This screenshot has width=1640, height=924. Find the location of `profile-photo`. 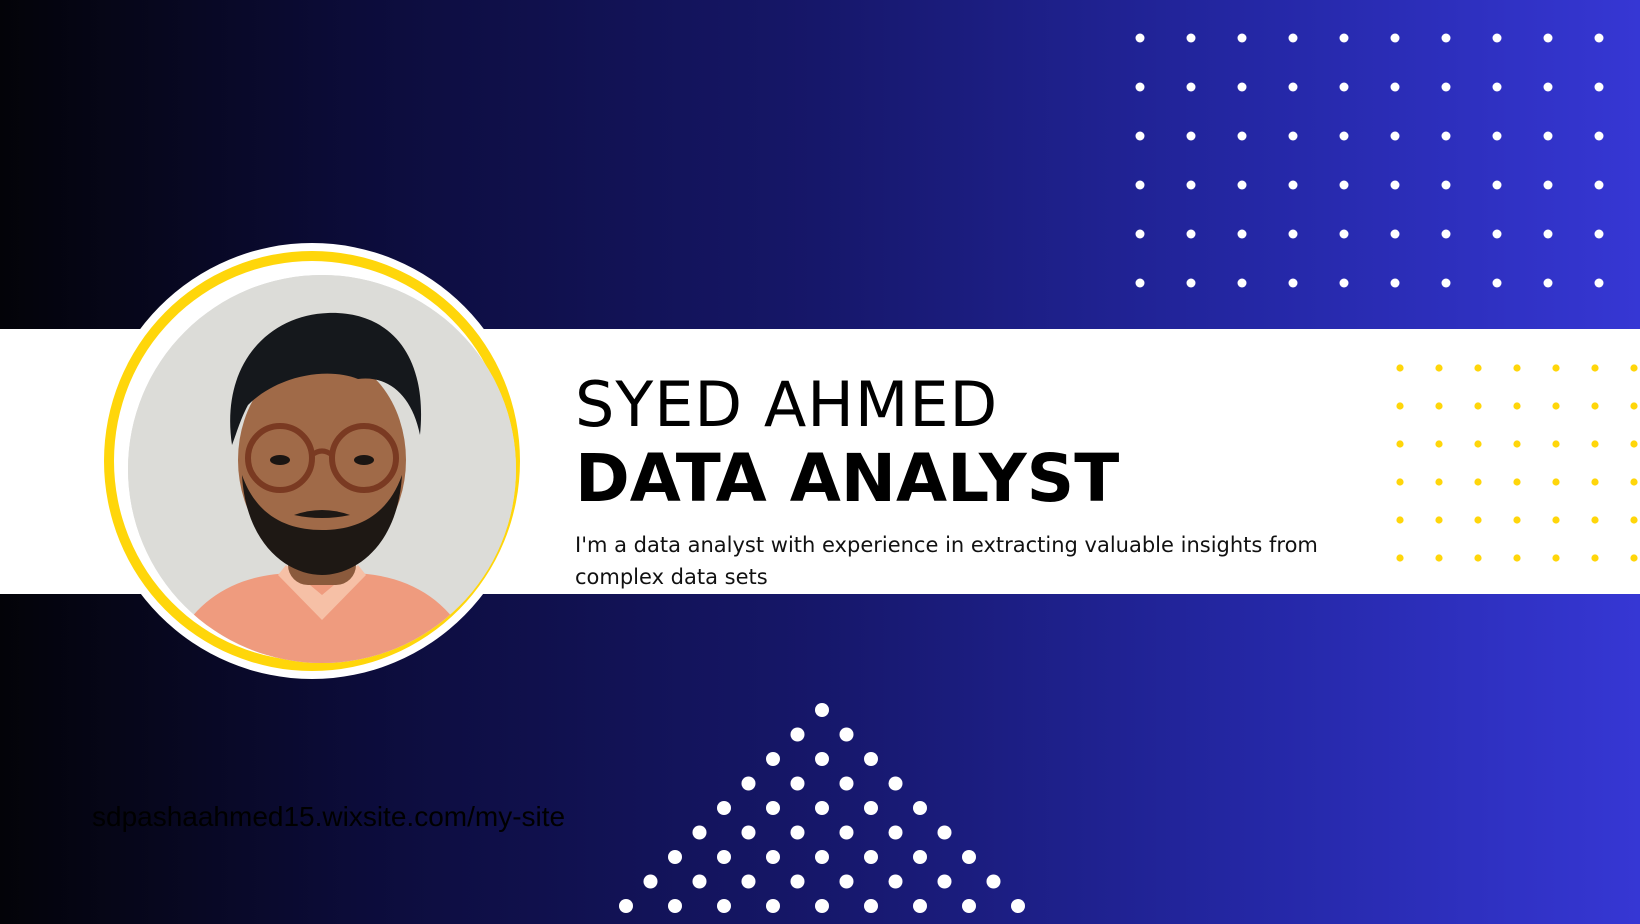

profile-photo is located at coordinates (322, 469).